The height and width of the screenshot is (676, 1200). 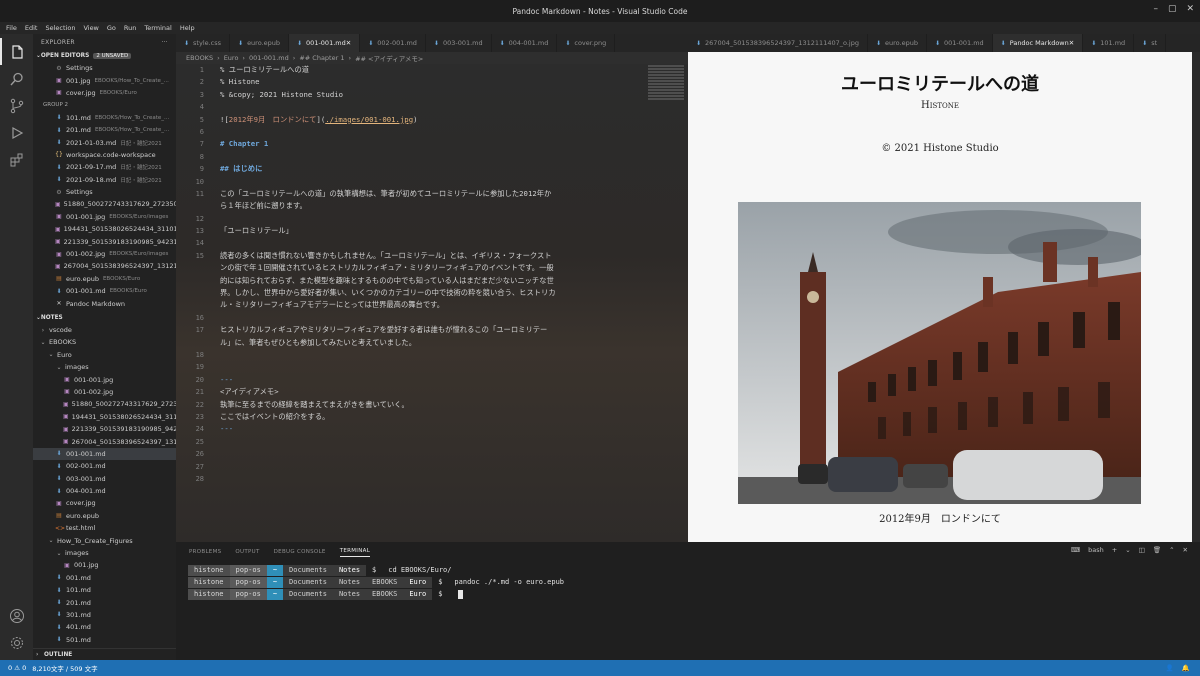 What do you see at coordinates (1171, 550) in the screenshot?
I see `chevron-up-icon: ⌃` at bounding box center [1171, 550].